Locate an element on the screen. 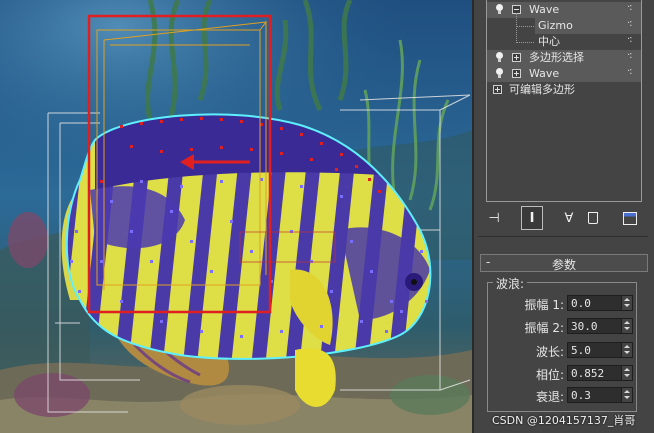  amplitude-2-spinner: 30.0 is located at coordinates (600, 326).